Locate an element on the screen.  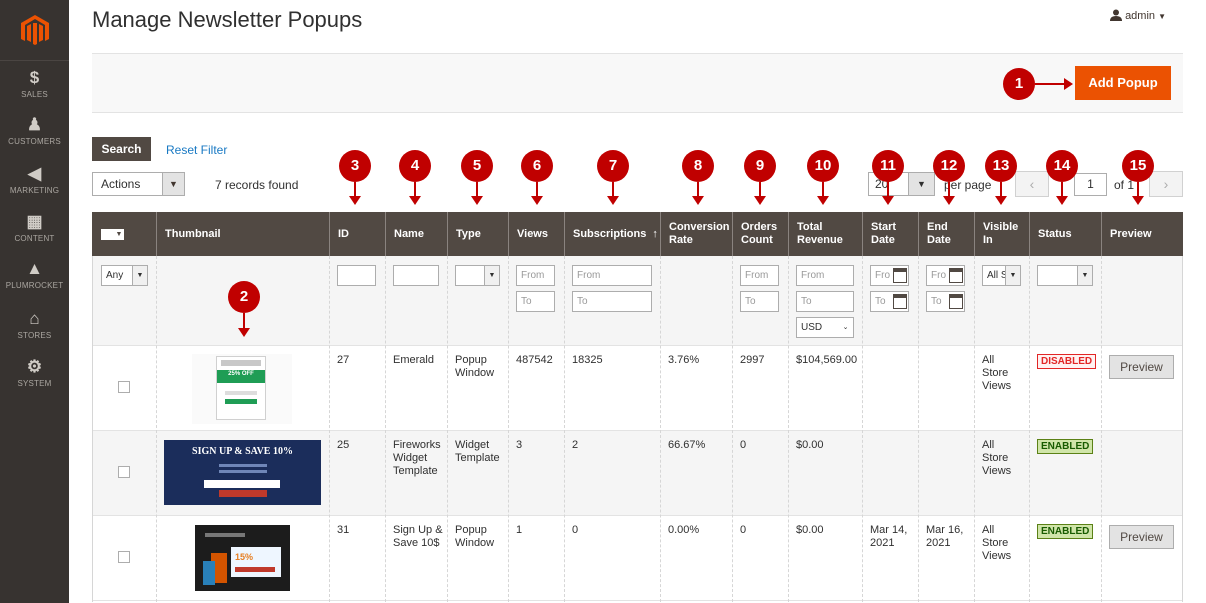
status-badge: DISABLED is located at coordinates (1067, 361).